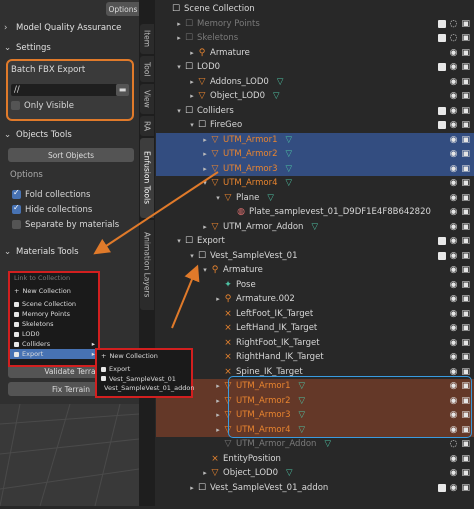 This screenshot has height=509, width=474. Describe the element at coordinates (315, 168) in the screenshot. I see `outliner-row: ▸ ▽ UTM_Armor3 ▽ ◉ ▣` at that location.